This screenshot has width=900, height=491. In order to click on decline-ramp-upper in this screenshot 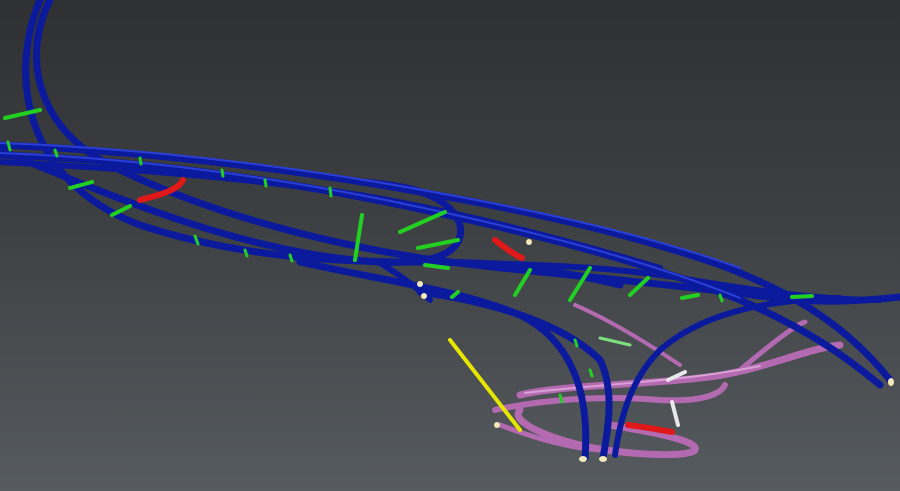, I will do `click(680, 370)`.